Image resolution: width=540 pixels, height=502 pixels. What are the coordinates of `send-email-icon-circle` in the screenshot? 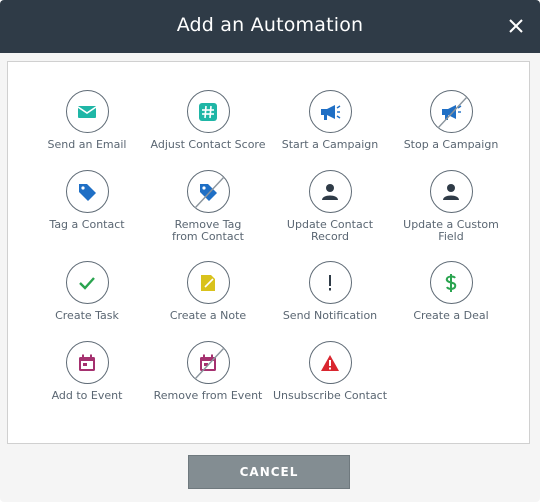 It's located at (87, 111).